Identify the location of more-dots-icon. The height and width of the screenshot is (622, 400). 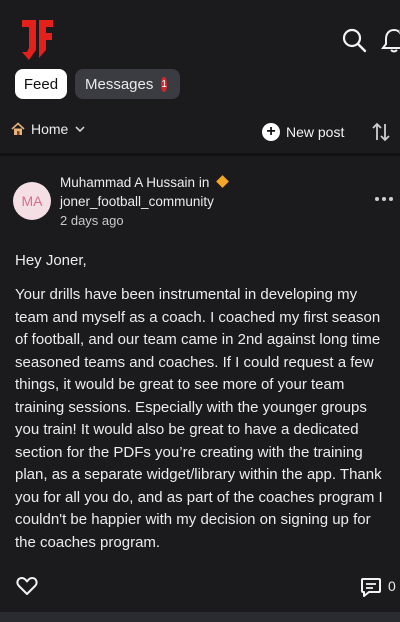
(385, 199).